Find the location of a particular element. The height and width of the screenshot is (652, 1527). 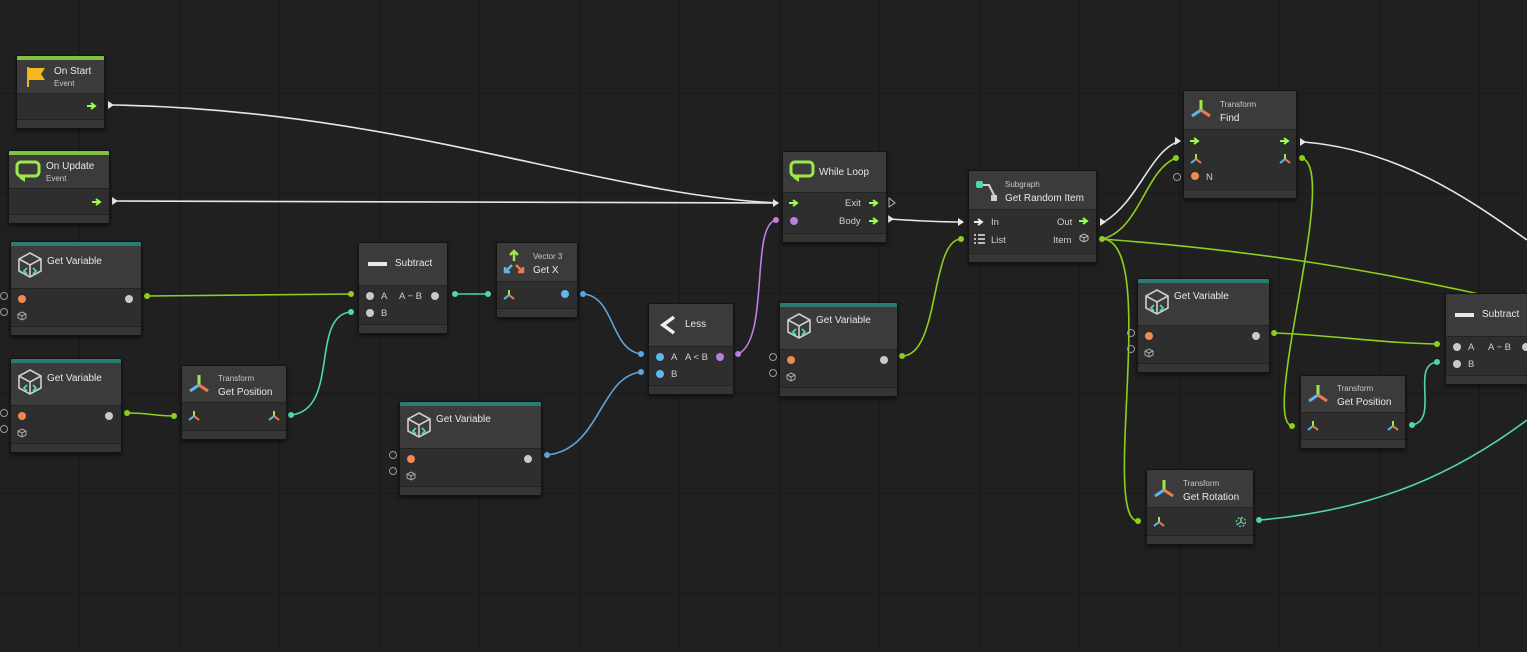

exit-flow-out-icon is located at coordinates (874, 203).